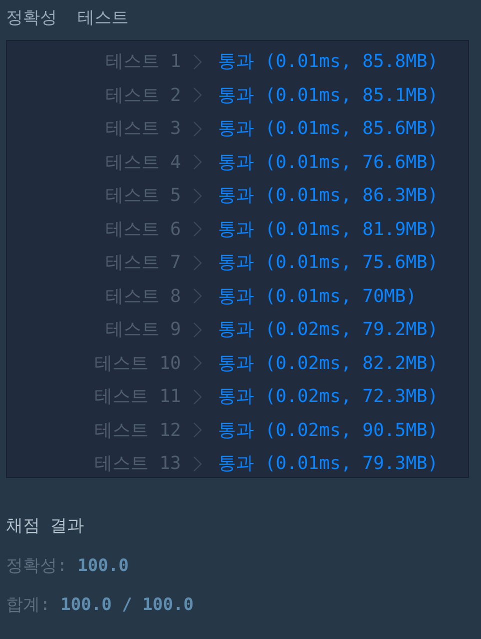 The image size is (481, 639). I want to click on test-result: 통과 (0.01ms, 85.1MB), so click(328, 96).